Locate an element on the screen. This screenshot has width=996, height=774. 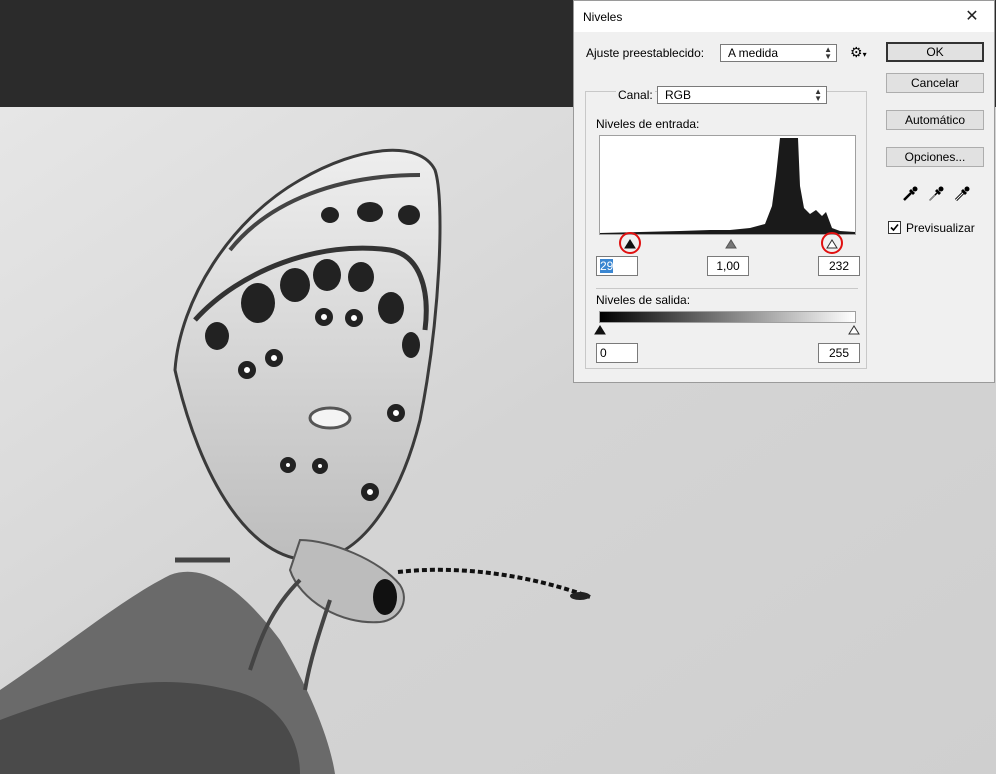
dialog-title: Niveles is located at coordinates (603, 17).